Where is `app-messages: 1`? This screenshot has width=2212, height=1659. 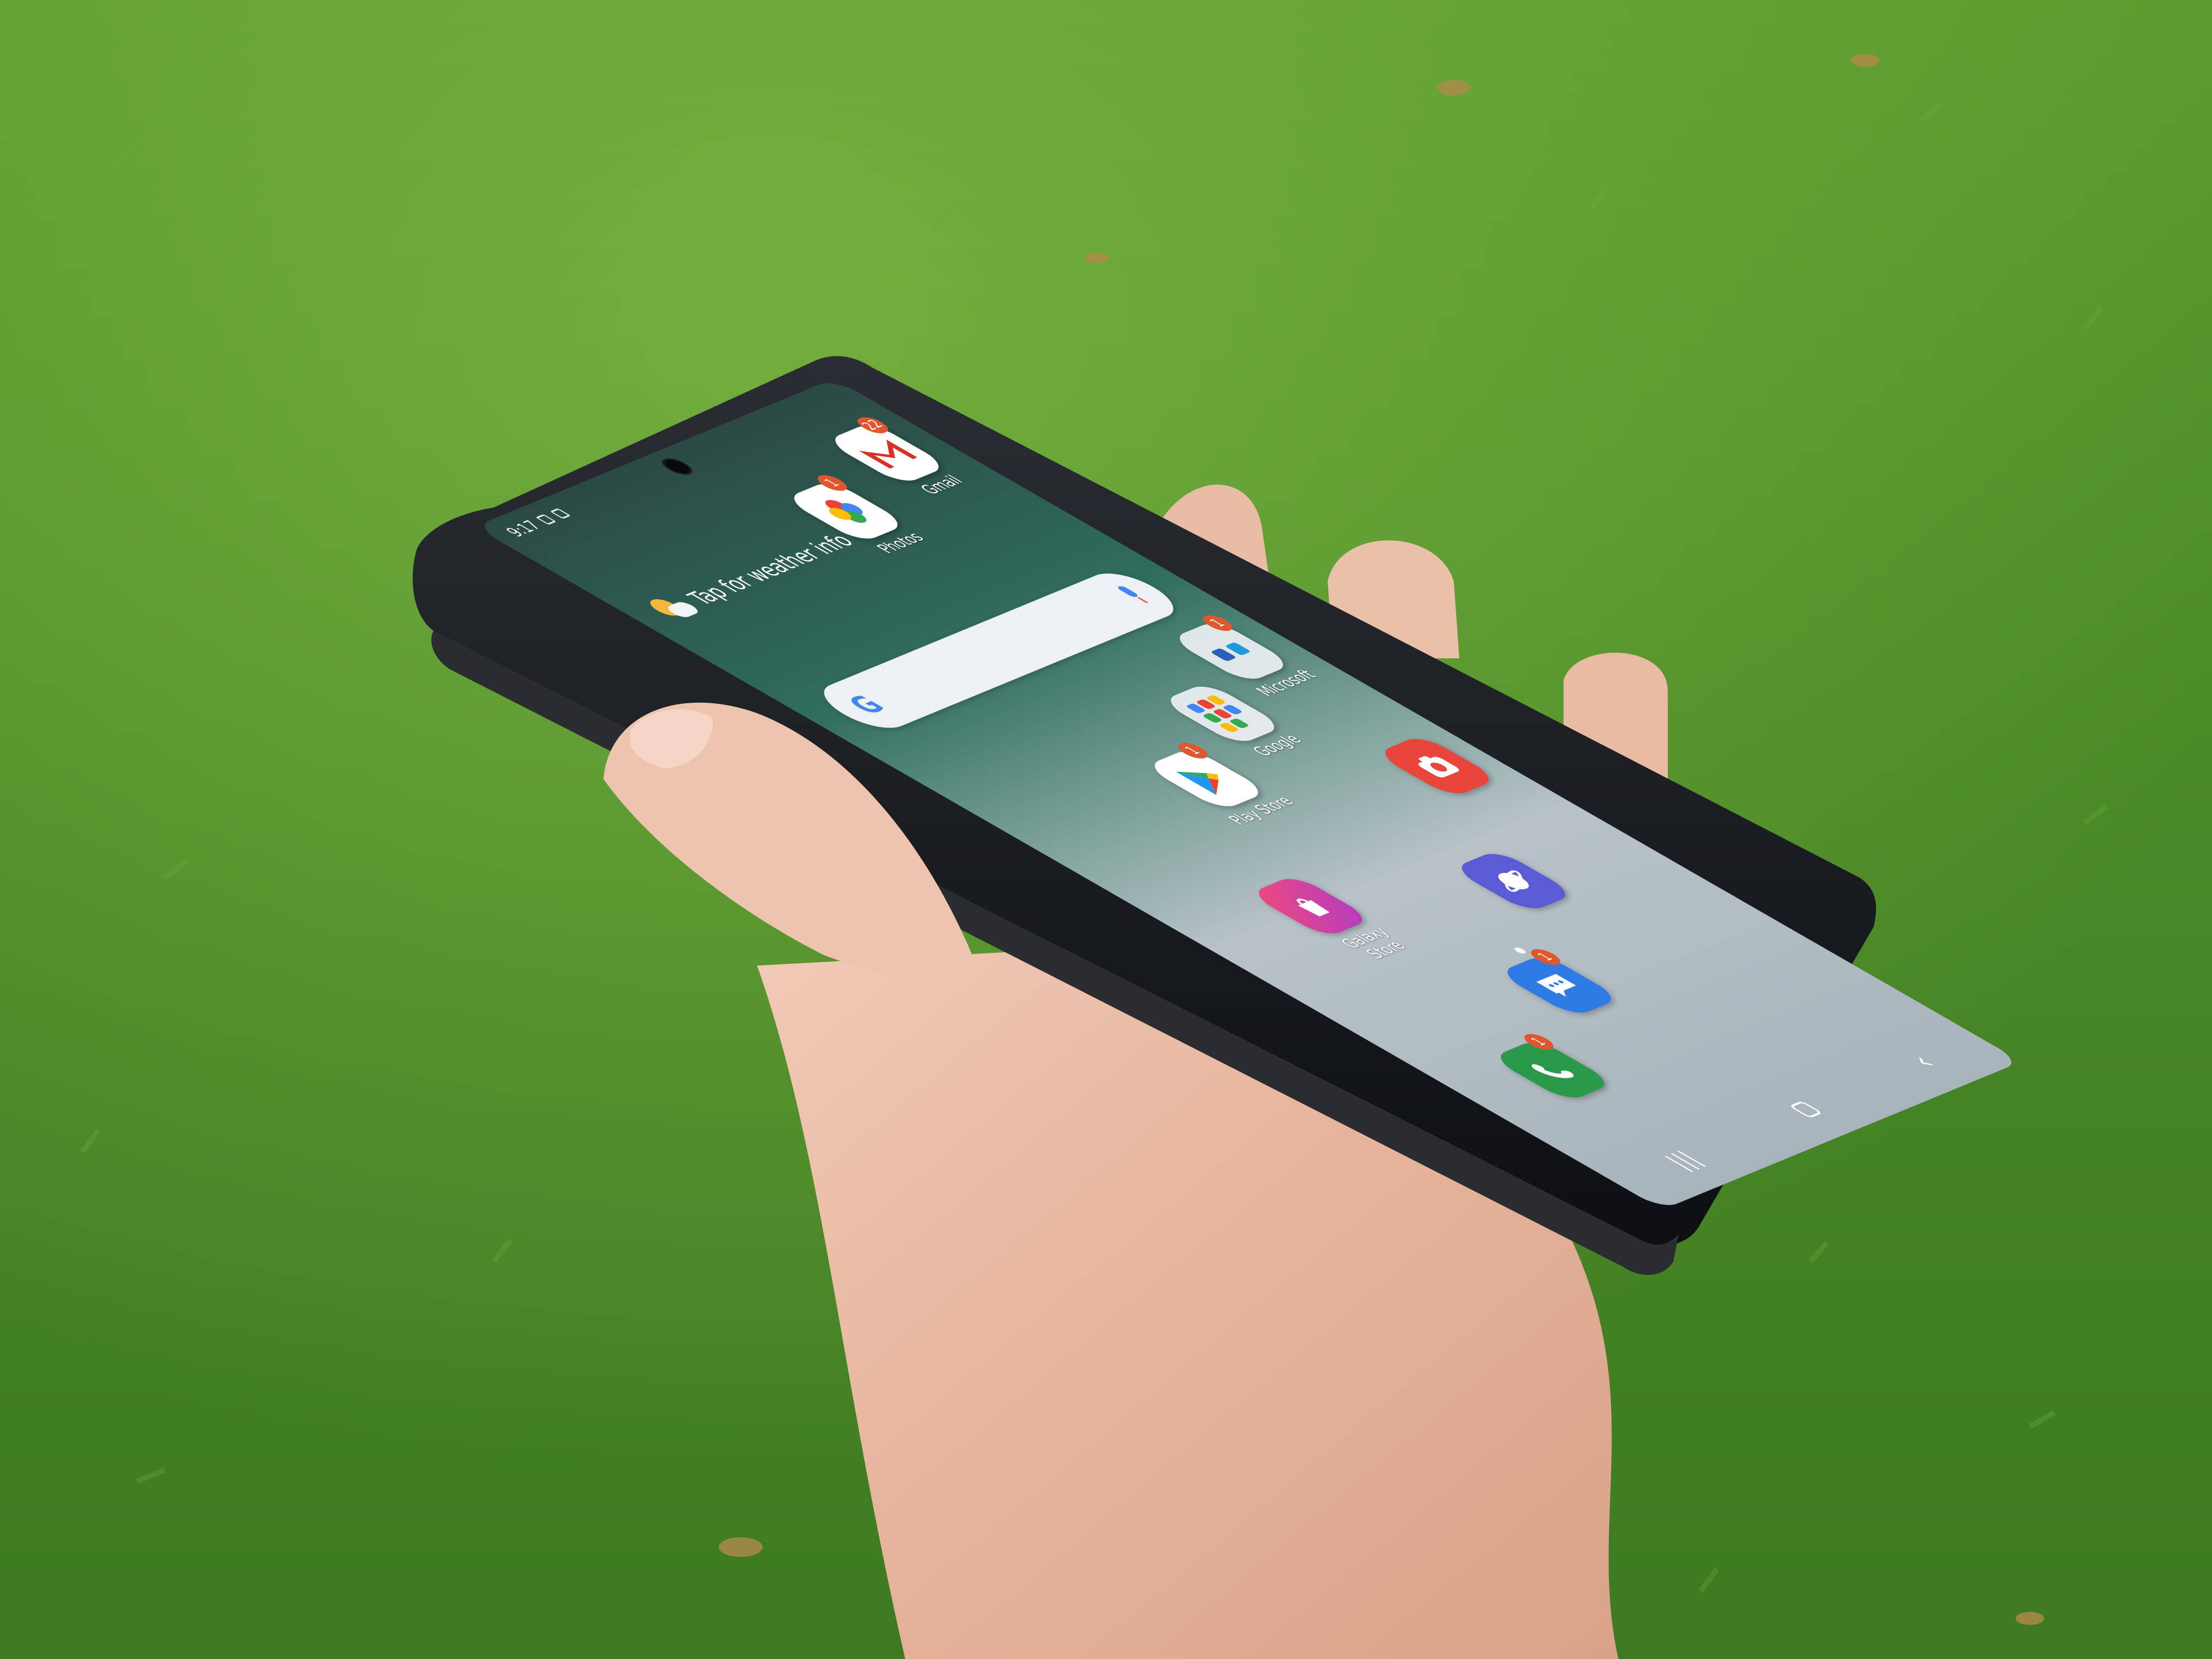 app-messages: 1 is located at coordinates (1562, 985).